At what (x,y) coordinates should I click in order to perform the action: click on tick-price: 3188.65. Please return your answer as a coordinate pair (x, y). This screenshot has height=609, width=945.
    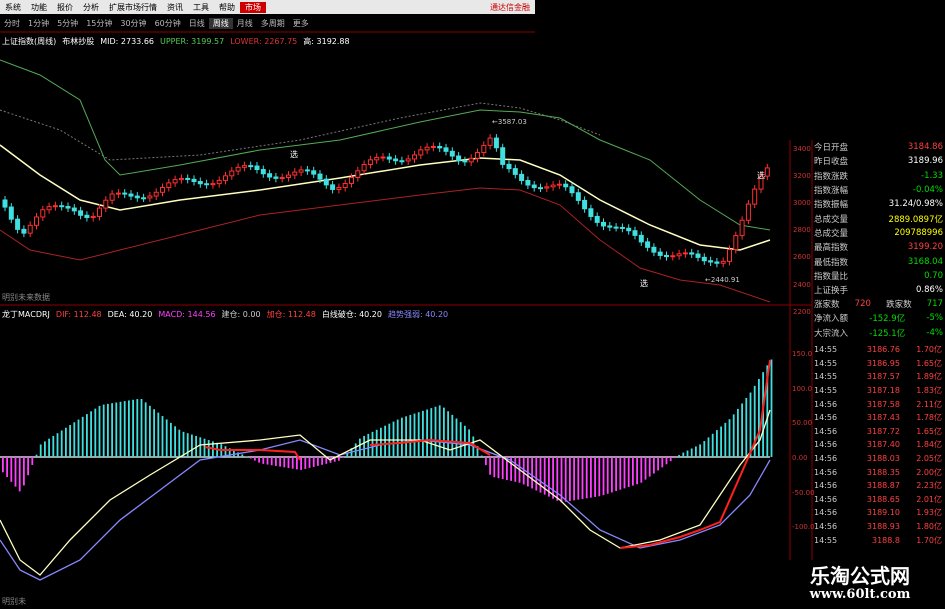
    Looking at the image, I should click on (883, 499).